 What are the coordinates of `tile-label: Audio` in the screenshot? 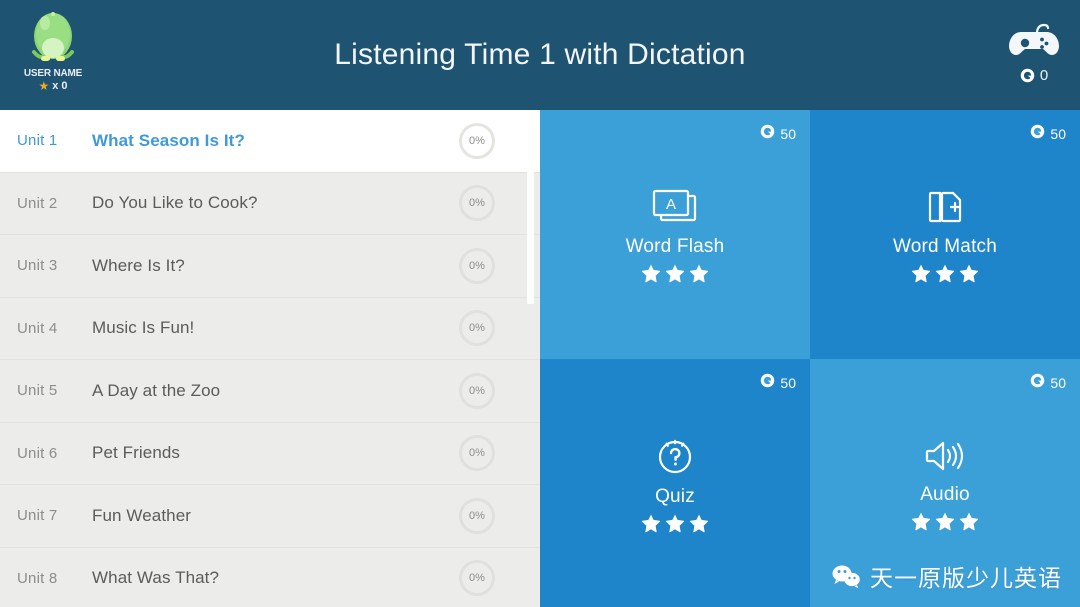 It's located at (945, 494).